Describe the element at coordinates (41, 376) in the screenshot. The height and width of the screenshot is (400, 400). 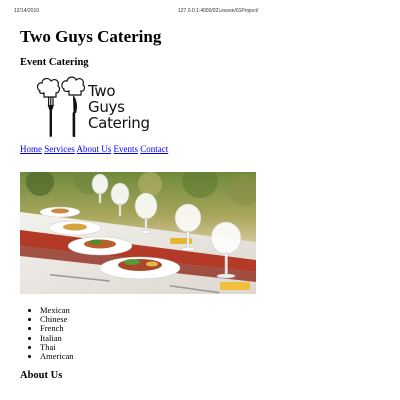
I see `about-us-heading: About Us` at that location.